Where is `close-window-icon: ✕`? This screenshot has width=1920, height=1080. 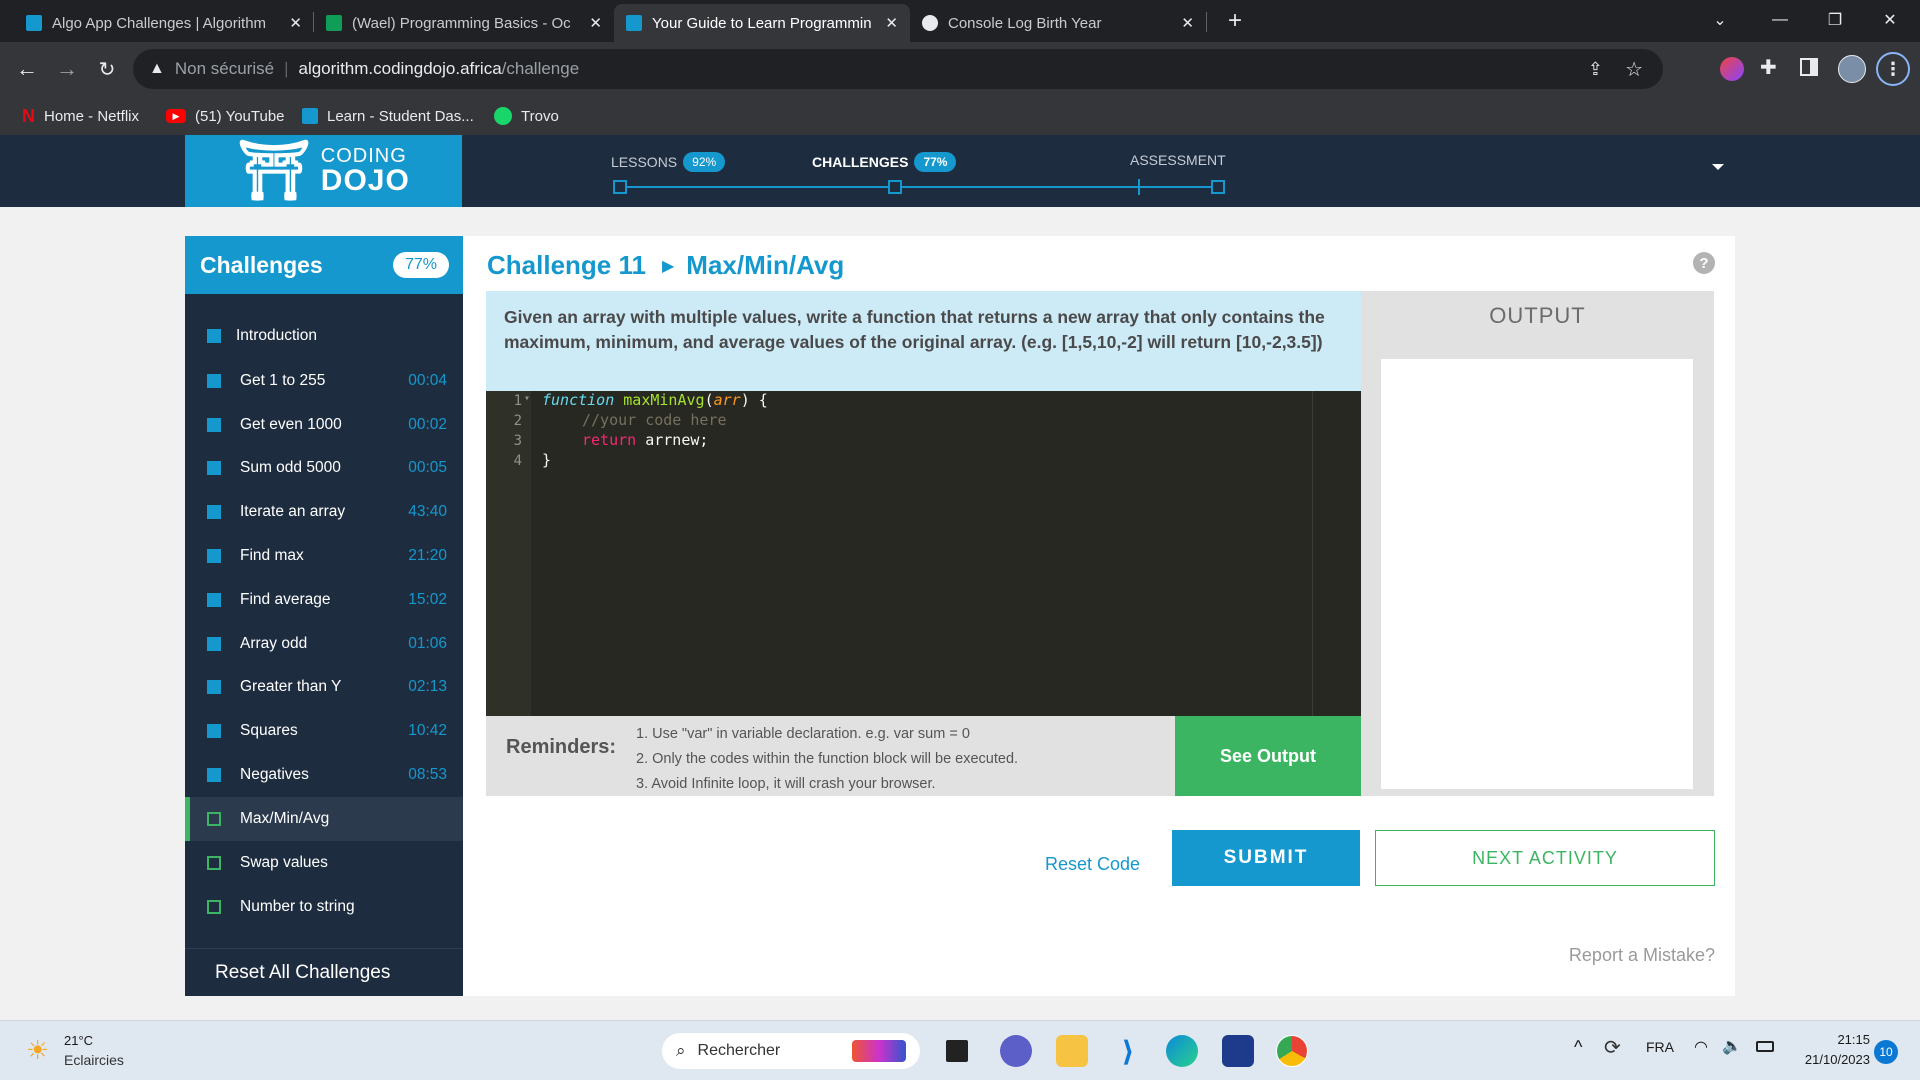 close-window-icon: ✕ is located at coordinates (1890, 20).